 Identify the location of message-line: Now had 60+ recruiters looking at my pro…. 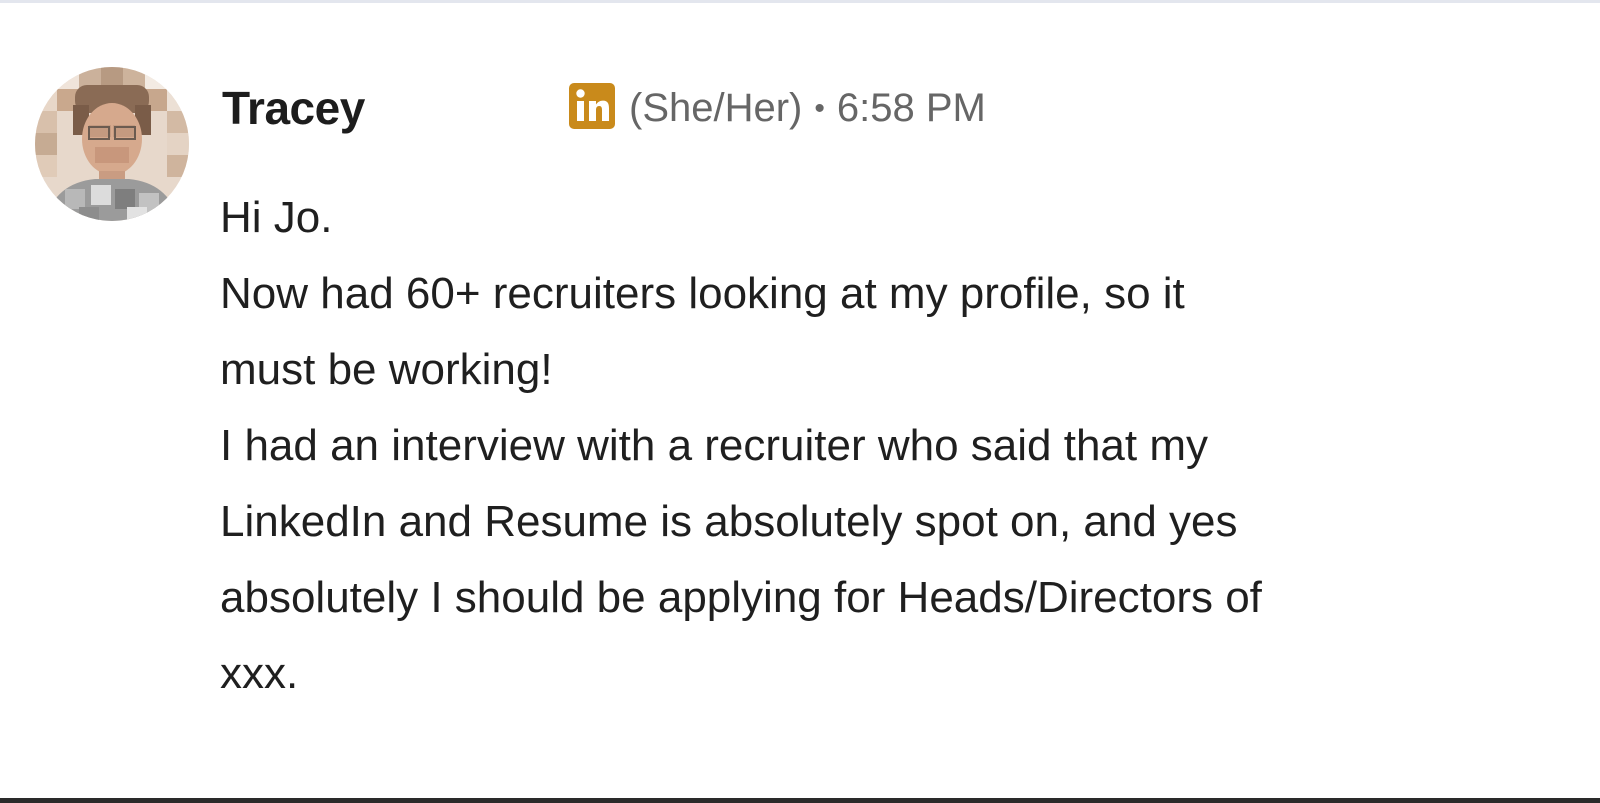
(702, 293).